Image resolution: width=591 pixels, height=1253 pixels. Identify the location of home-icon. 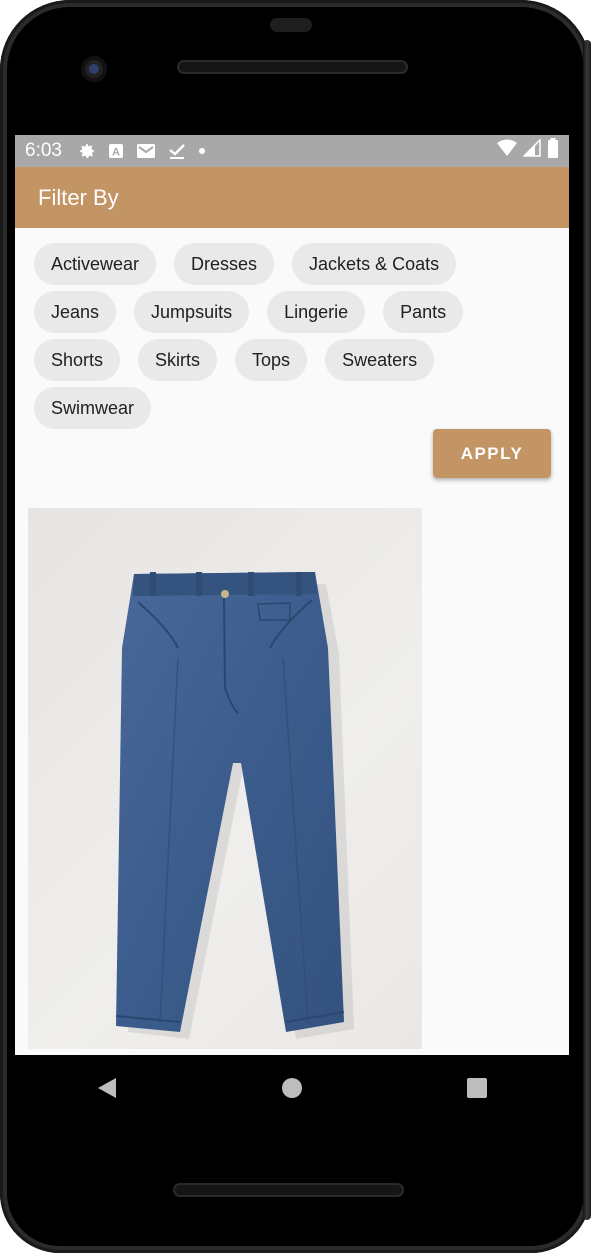
(292, 1088).